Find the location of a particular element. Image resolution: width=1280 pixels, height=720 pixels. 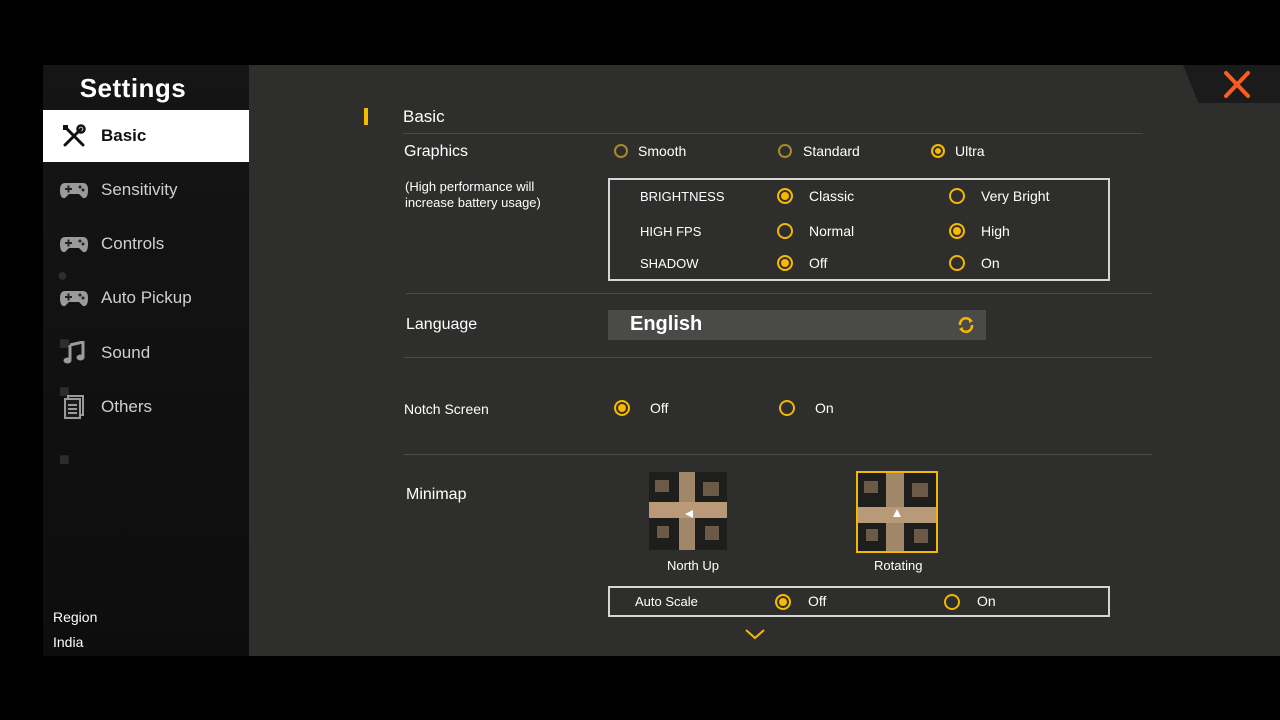

minimap-north-up-thumbnail is located at coordinates (688, 511).